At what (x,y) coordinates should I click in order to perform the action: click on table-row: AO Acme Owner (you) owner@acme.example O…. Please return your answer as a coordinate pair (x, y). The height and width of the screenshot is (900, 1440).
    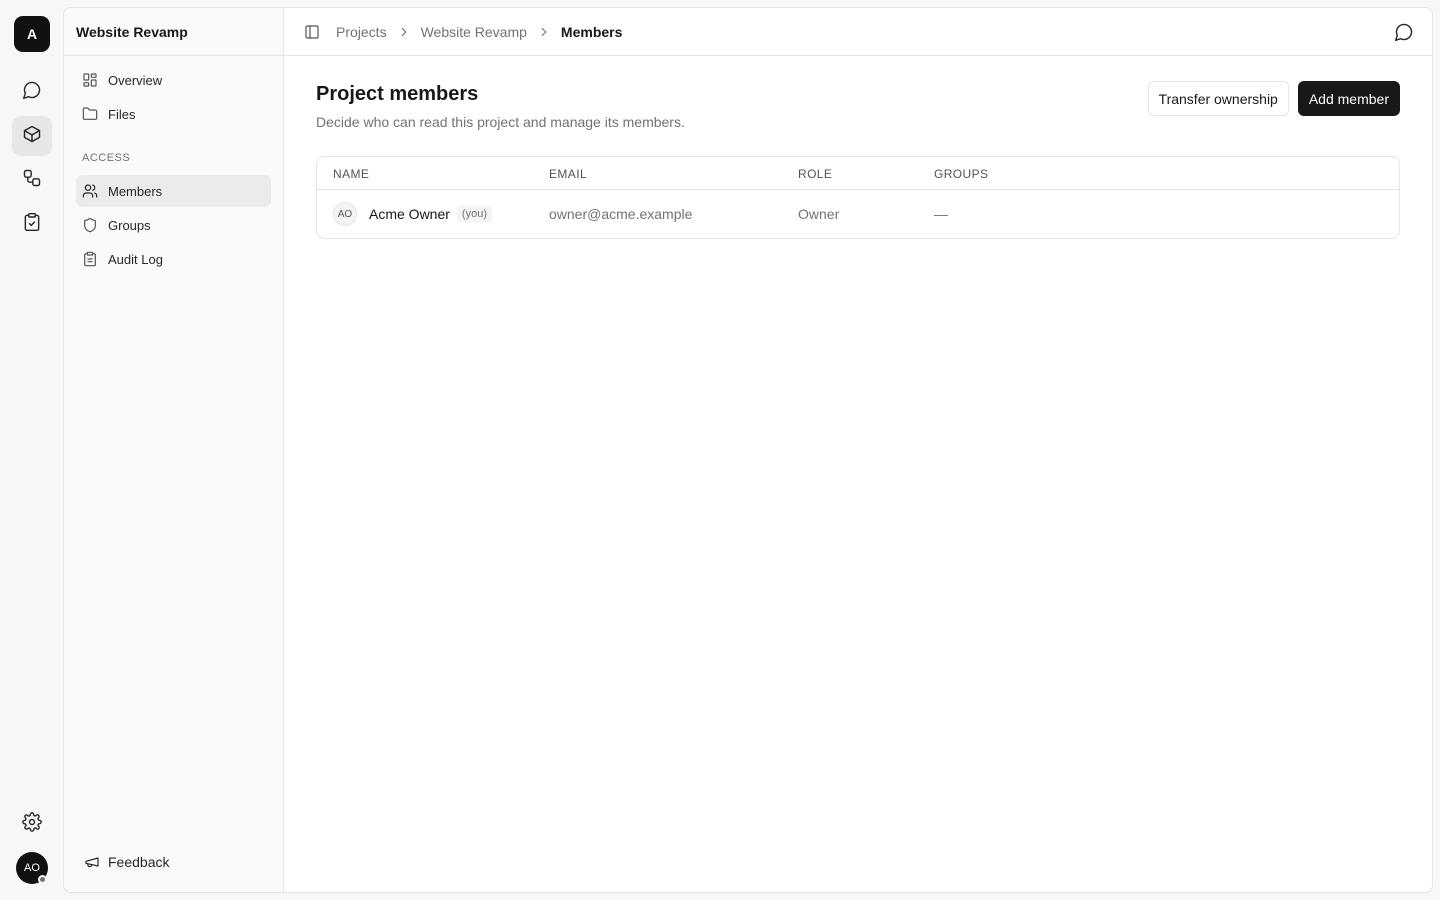
    Looking at the image, I should click on (858, 214).